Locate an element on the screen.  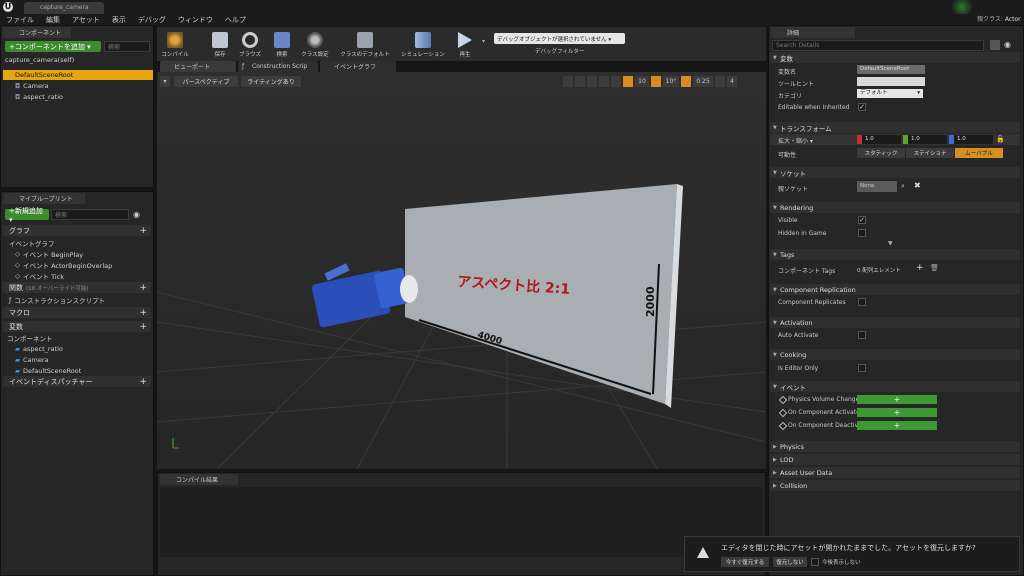
event-graph-item: イベントグラフ is located at coordinates (32, 243).